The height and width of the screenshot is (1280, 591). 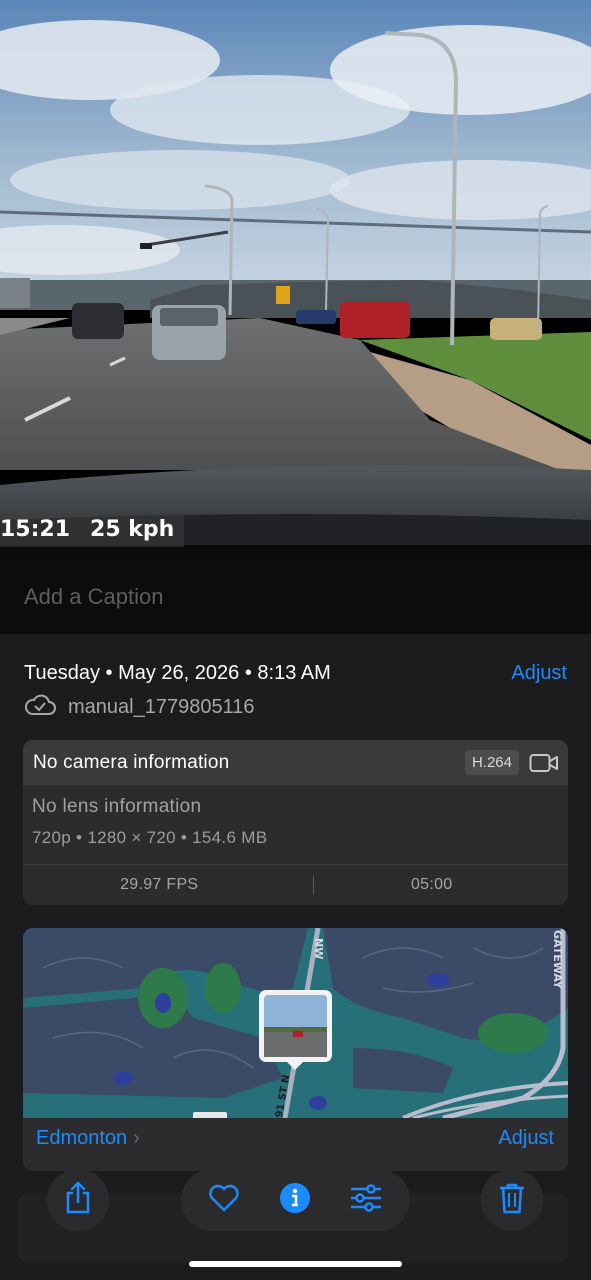 I want to click on camera-title: No camera information, so click(x=131, y=762).